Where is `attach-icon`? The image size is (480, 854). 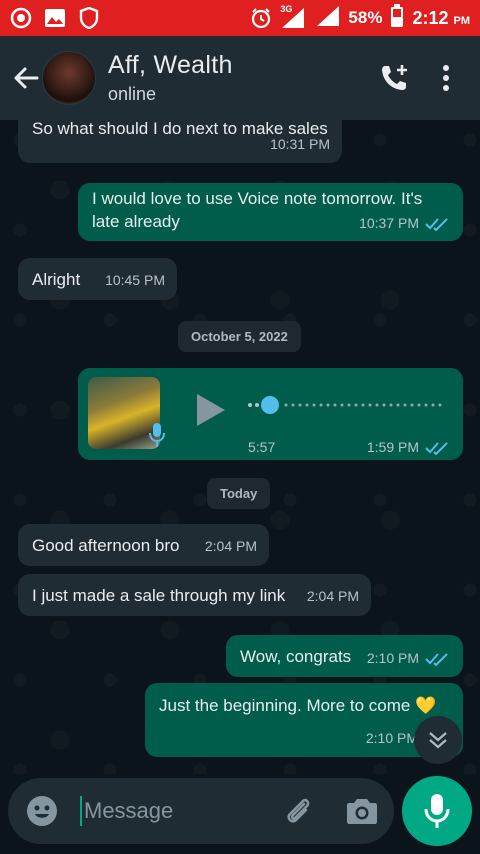 attach-icon is located at coordinates (298, 810).